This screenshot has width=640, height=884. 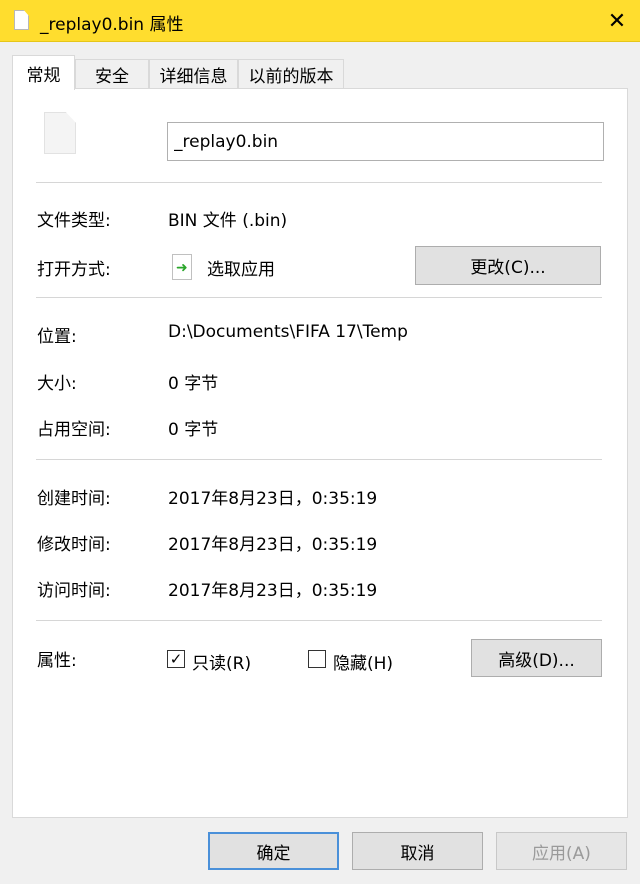 I want to click on location-label: 位置:, so click(x=57, y=337).